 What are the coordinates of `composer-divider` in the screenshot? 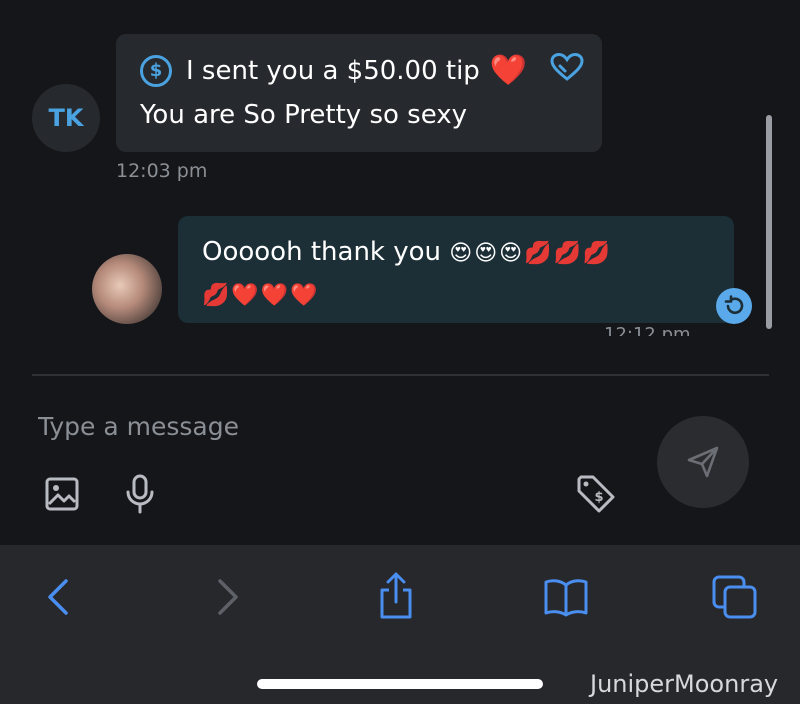 It's located at (400, 375).